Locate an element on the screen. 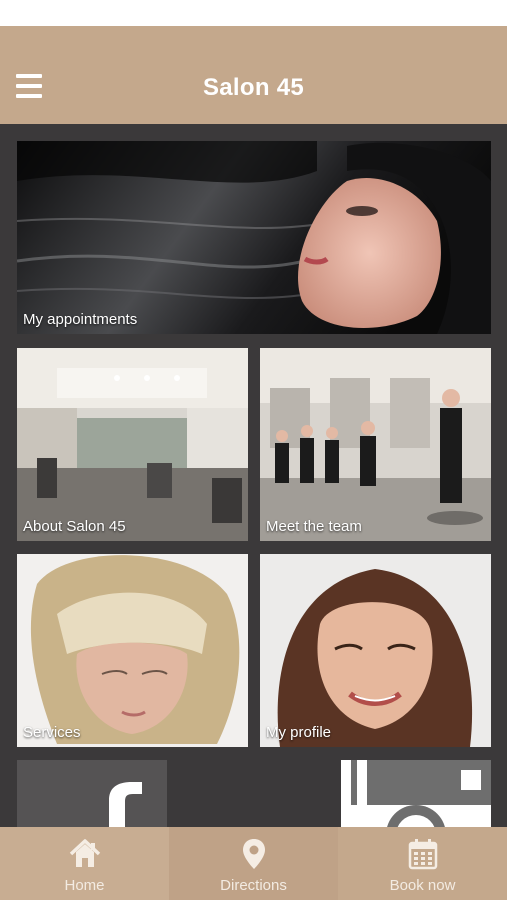 This screenshot has height=900, width=507. tab-label: Book now is located at coordinates (422, 885).